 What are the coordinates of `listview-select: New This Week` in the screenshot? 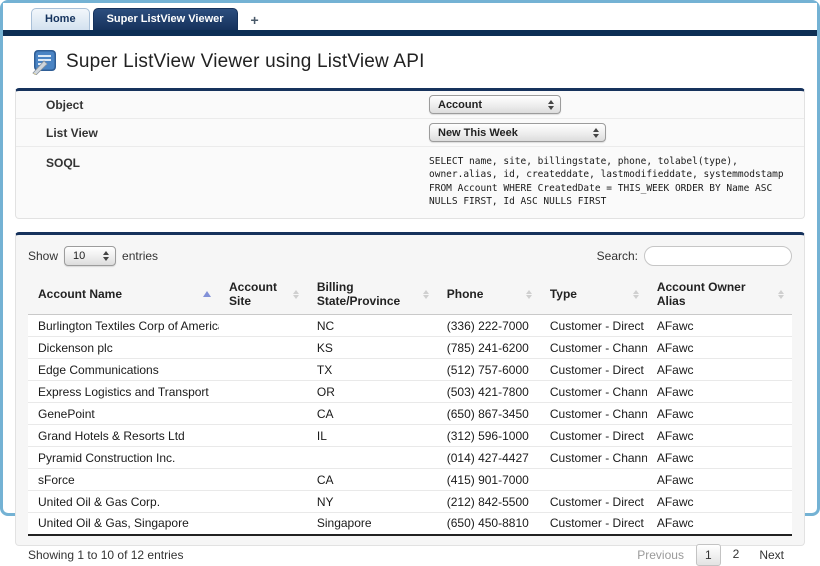 It's located at (517, 132).